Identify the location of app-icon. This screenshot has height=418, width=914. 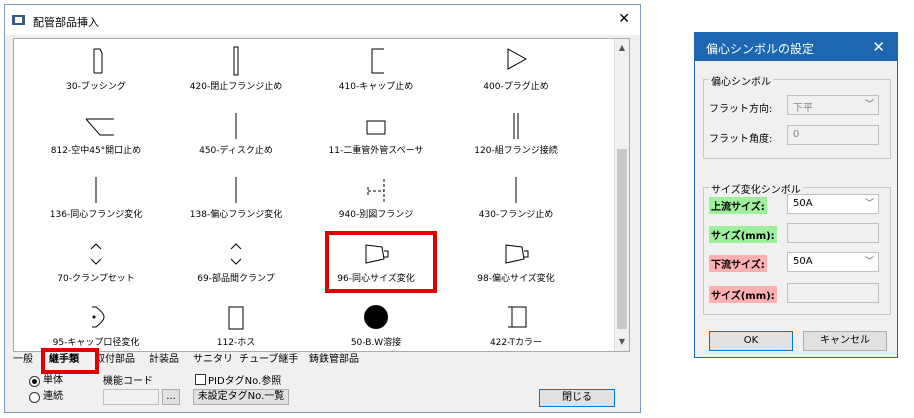
(18, 20).